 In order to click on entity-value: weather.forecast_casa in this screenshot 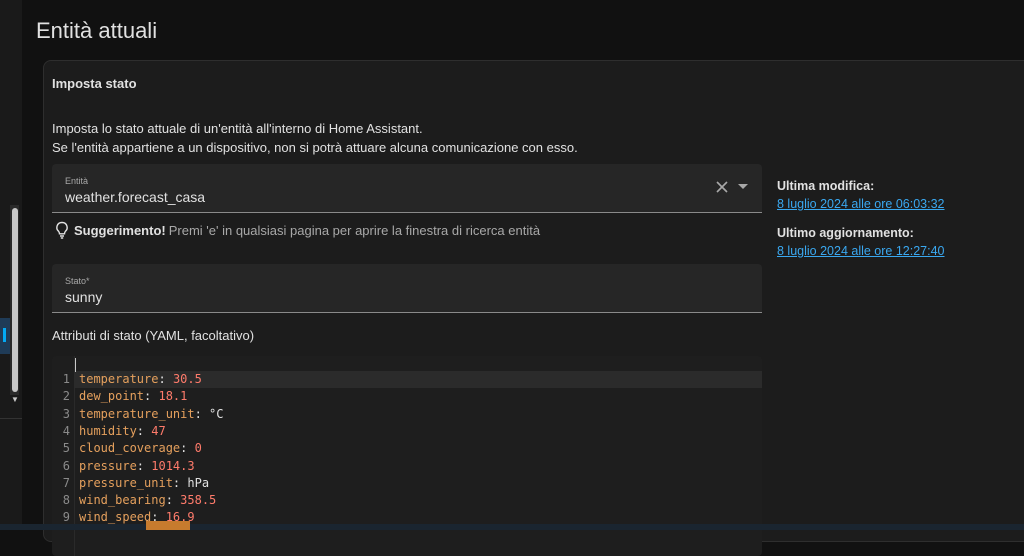, I will do `click(135, 197)`.